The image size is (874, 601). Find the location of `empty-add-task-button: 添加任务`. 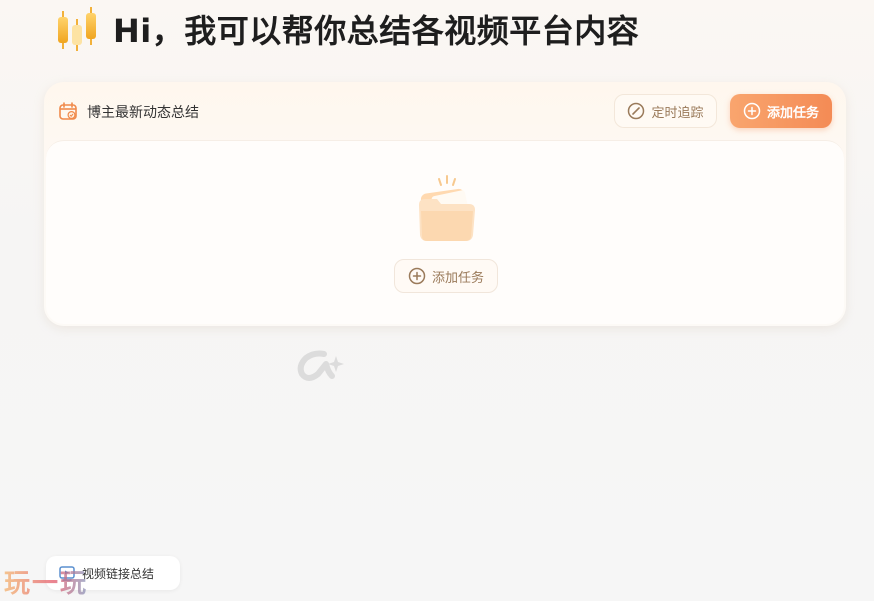

empty-add-task-button: 添加任务 is located at coordinates (446, 276).